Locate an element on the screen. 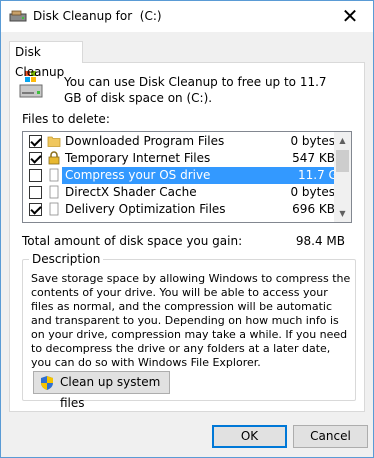 The width and height of the screenshot is (374, 458). close-icon: ✕ is located at coordinates (350, 16).